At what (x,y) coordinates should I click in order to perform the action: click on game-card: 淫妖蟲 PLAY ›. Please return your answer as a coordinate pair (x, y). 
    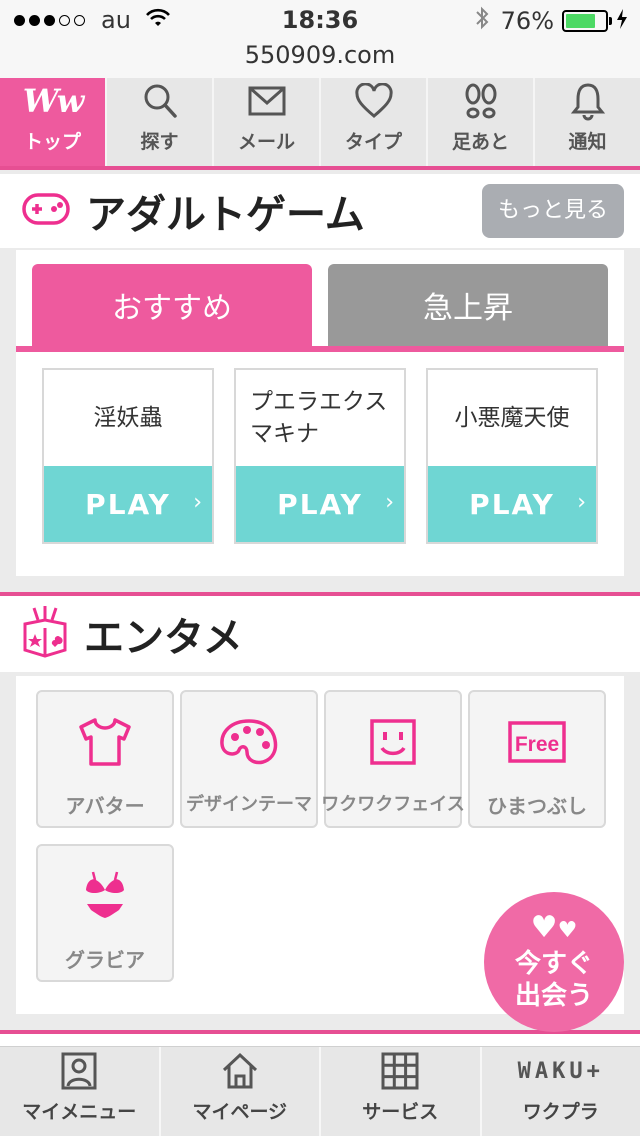
    Looking at the image, I should click on (128, 456).